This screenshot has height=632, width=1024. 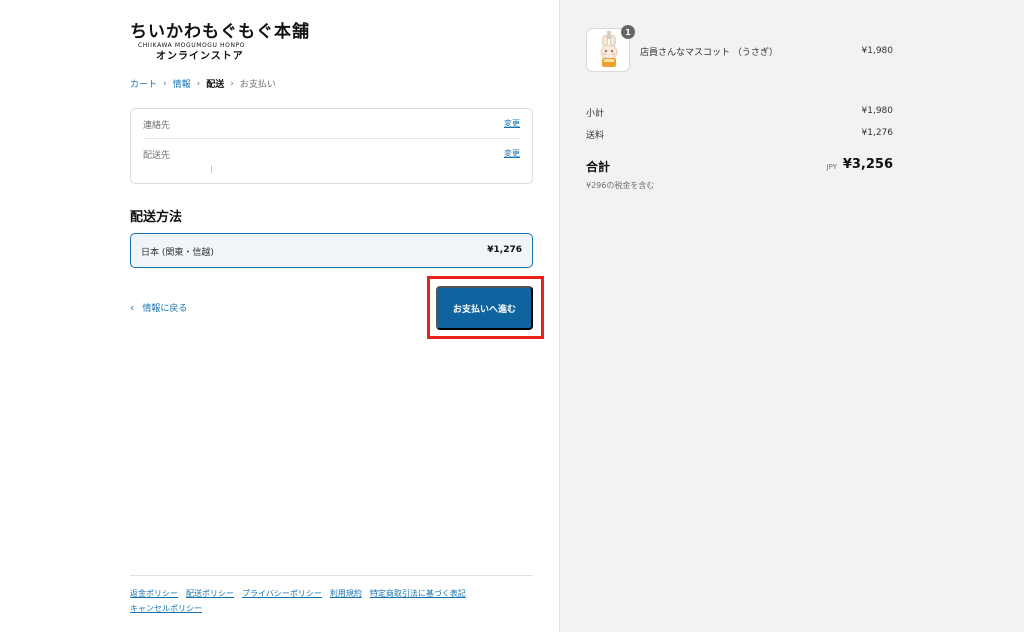 What do you see at coordinates (512, 153) in the screenshot?
I see `shipto-change-link: 変更` at bounding box center [512, 153].